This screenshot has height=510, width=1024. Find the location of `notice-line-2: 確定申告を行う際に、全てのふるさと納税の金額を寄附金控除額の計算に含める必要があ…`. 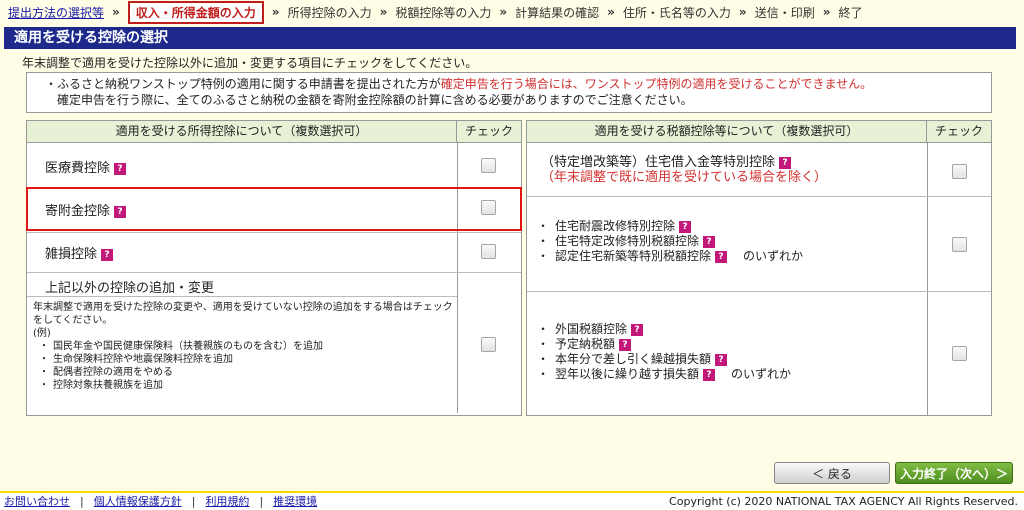

notice-line-2: 確定申告を行う際に、全てのふるさと納税の金額を寄附金控除額の計算に含める必要があ… is located at coordinates (375, 100).